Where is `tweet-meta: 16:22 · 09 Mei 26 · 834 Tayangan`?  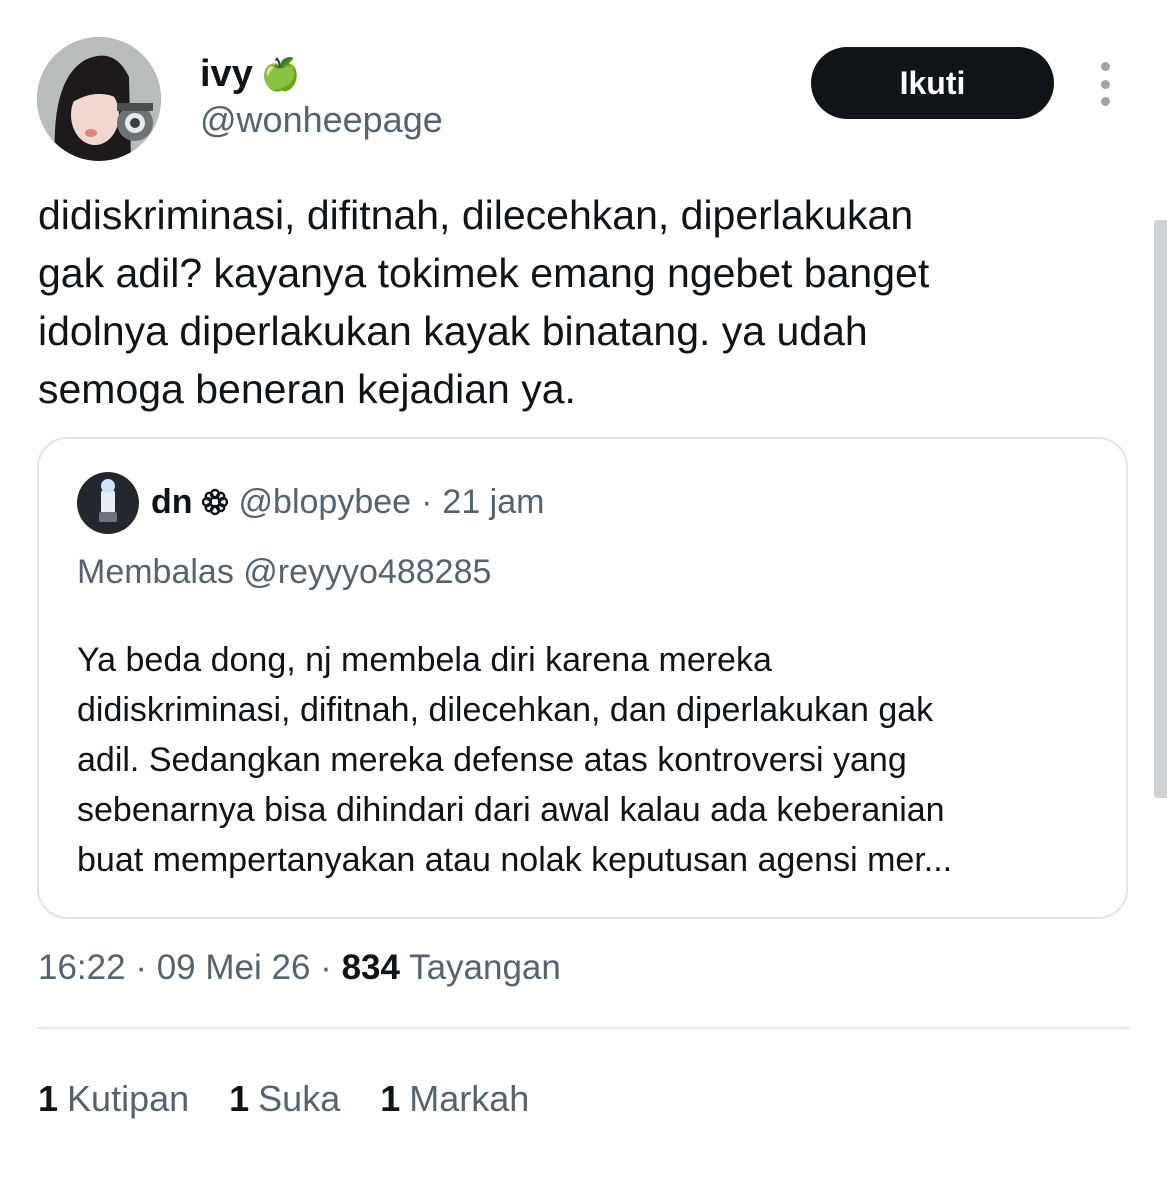 tweet-meta: 16:22 · 09 Mei 26 · 834 Tayangan is located at coordinates (299, 968).